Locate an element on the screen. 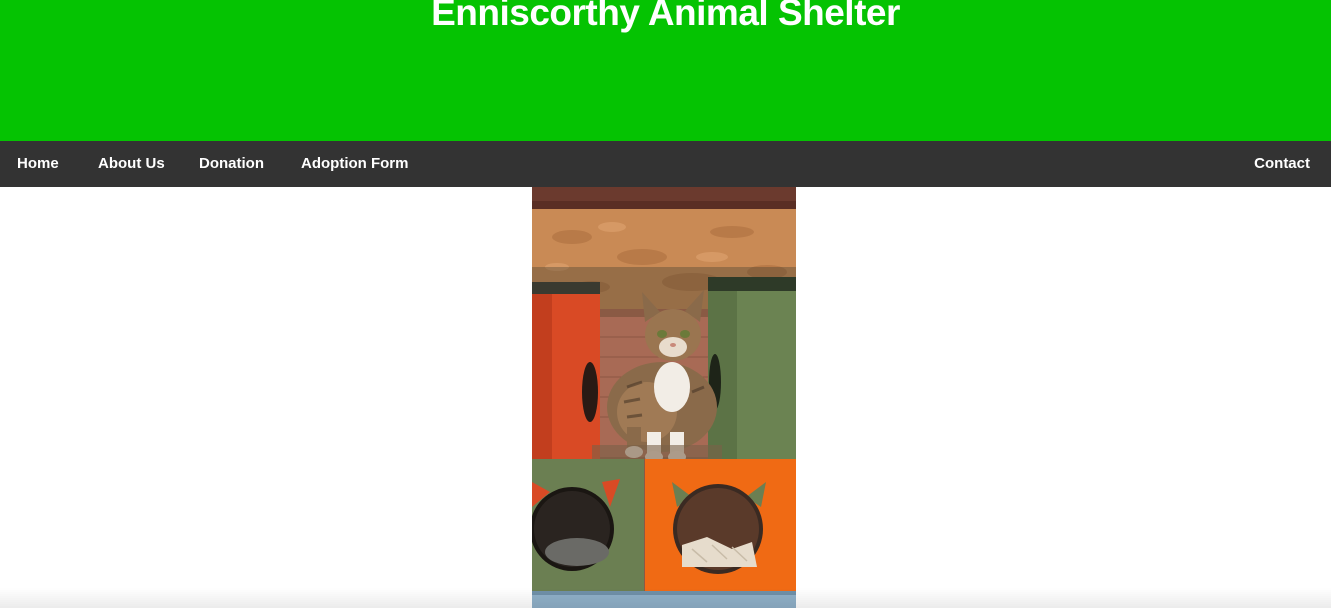 The image size is (1331, 608). cat-shelter-photo is located at coordinates (664, 397).